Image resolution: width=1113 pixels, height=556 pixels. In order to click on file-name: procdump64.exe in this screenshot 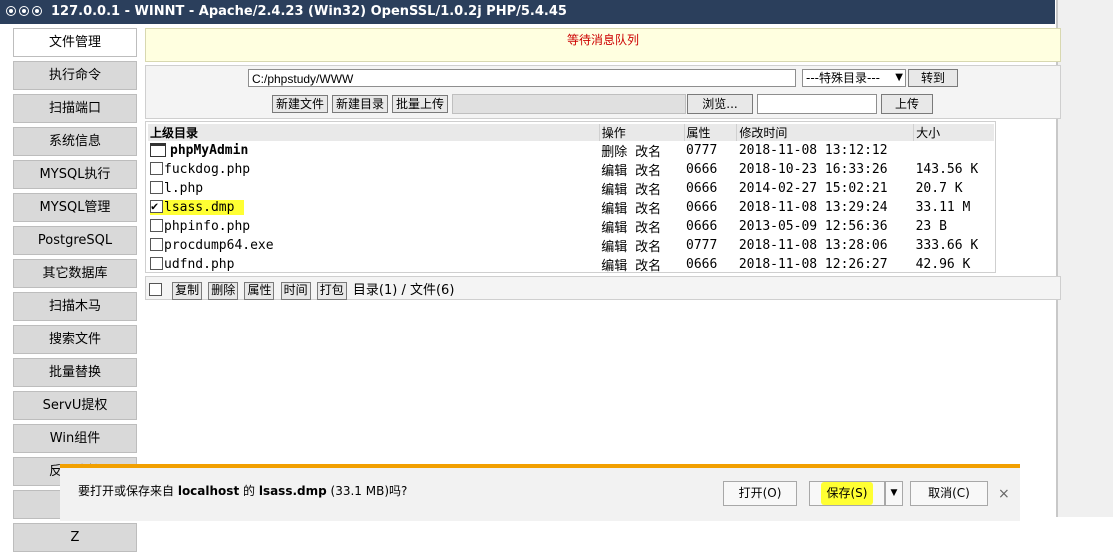, I will do `click(219, 245)`.